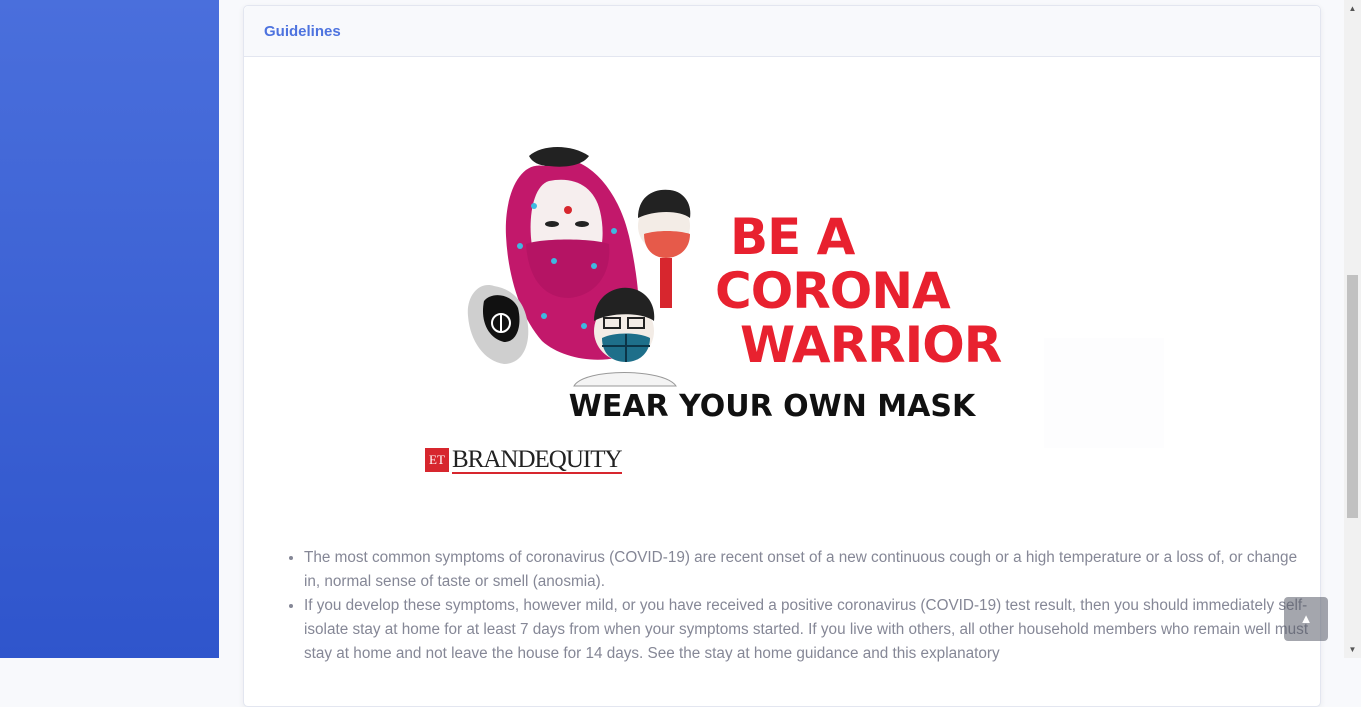 This screenshot has width=1361, height=707. I want to click on card-title: Guidelines, so click(302, 31).